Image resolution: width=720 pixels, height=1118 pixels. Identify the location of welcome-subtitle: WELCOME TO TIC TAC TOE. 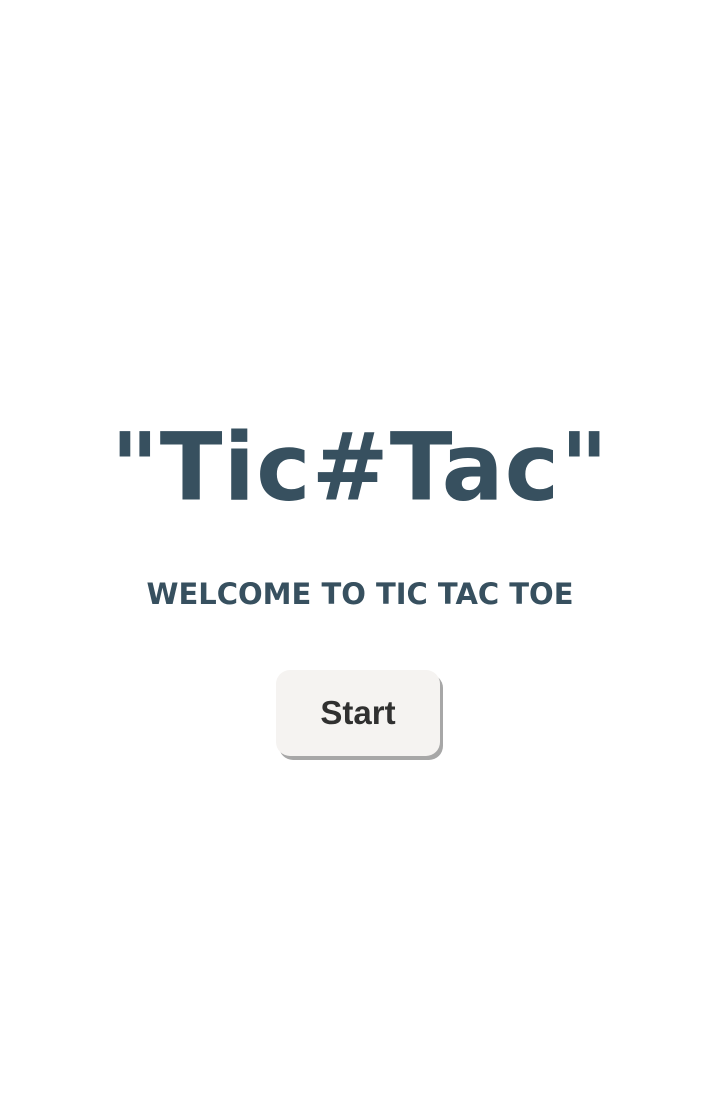
(360, 594).